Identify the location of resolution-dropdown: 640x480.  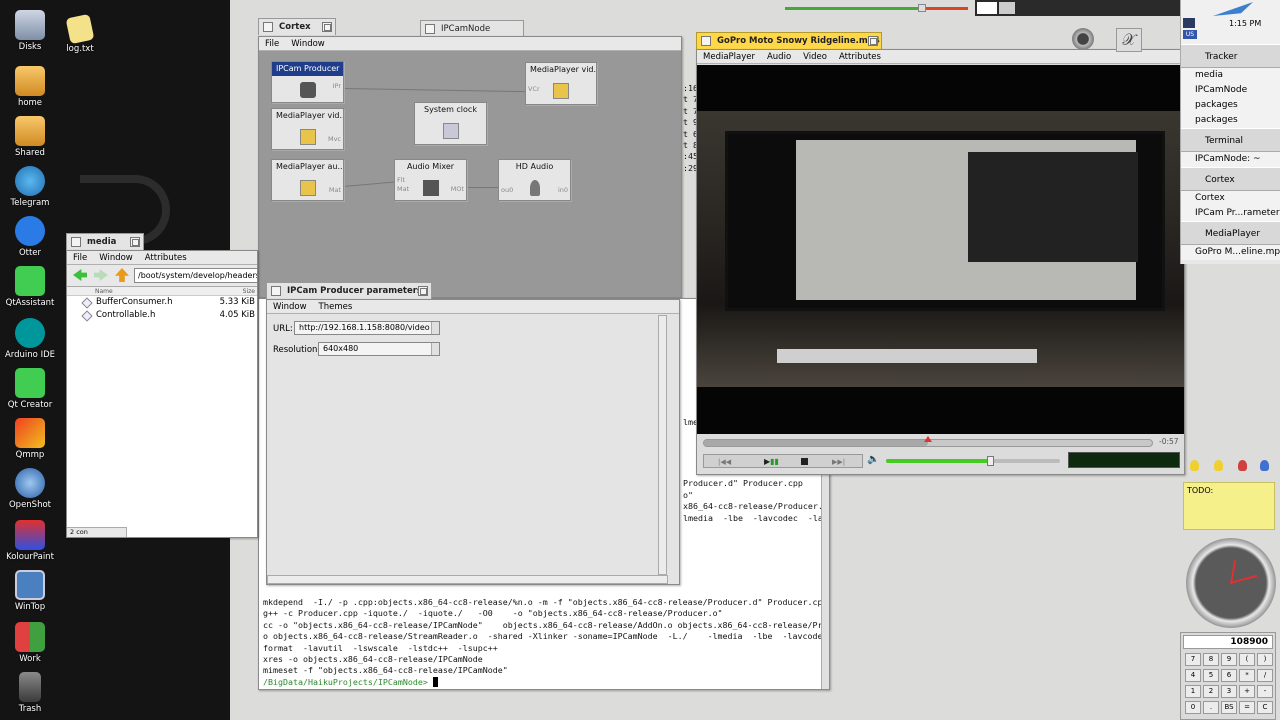
(379, 349).